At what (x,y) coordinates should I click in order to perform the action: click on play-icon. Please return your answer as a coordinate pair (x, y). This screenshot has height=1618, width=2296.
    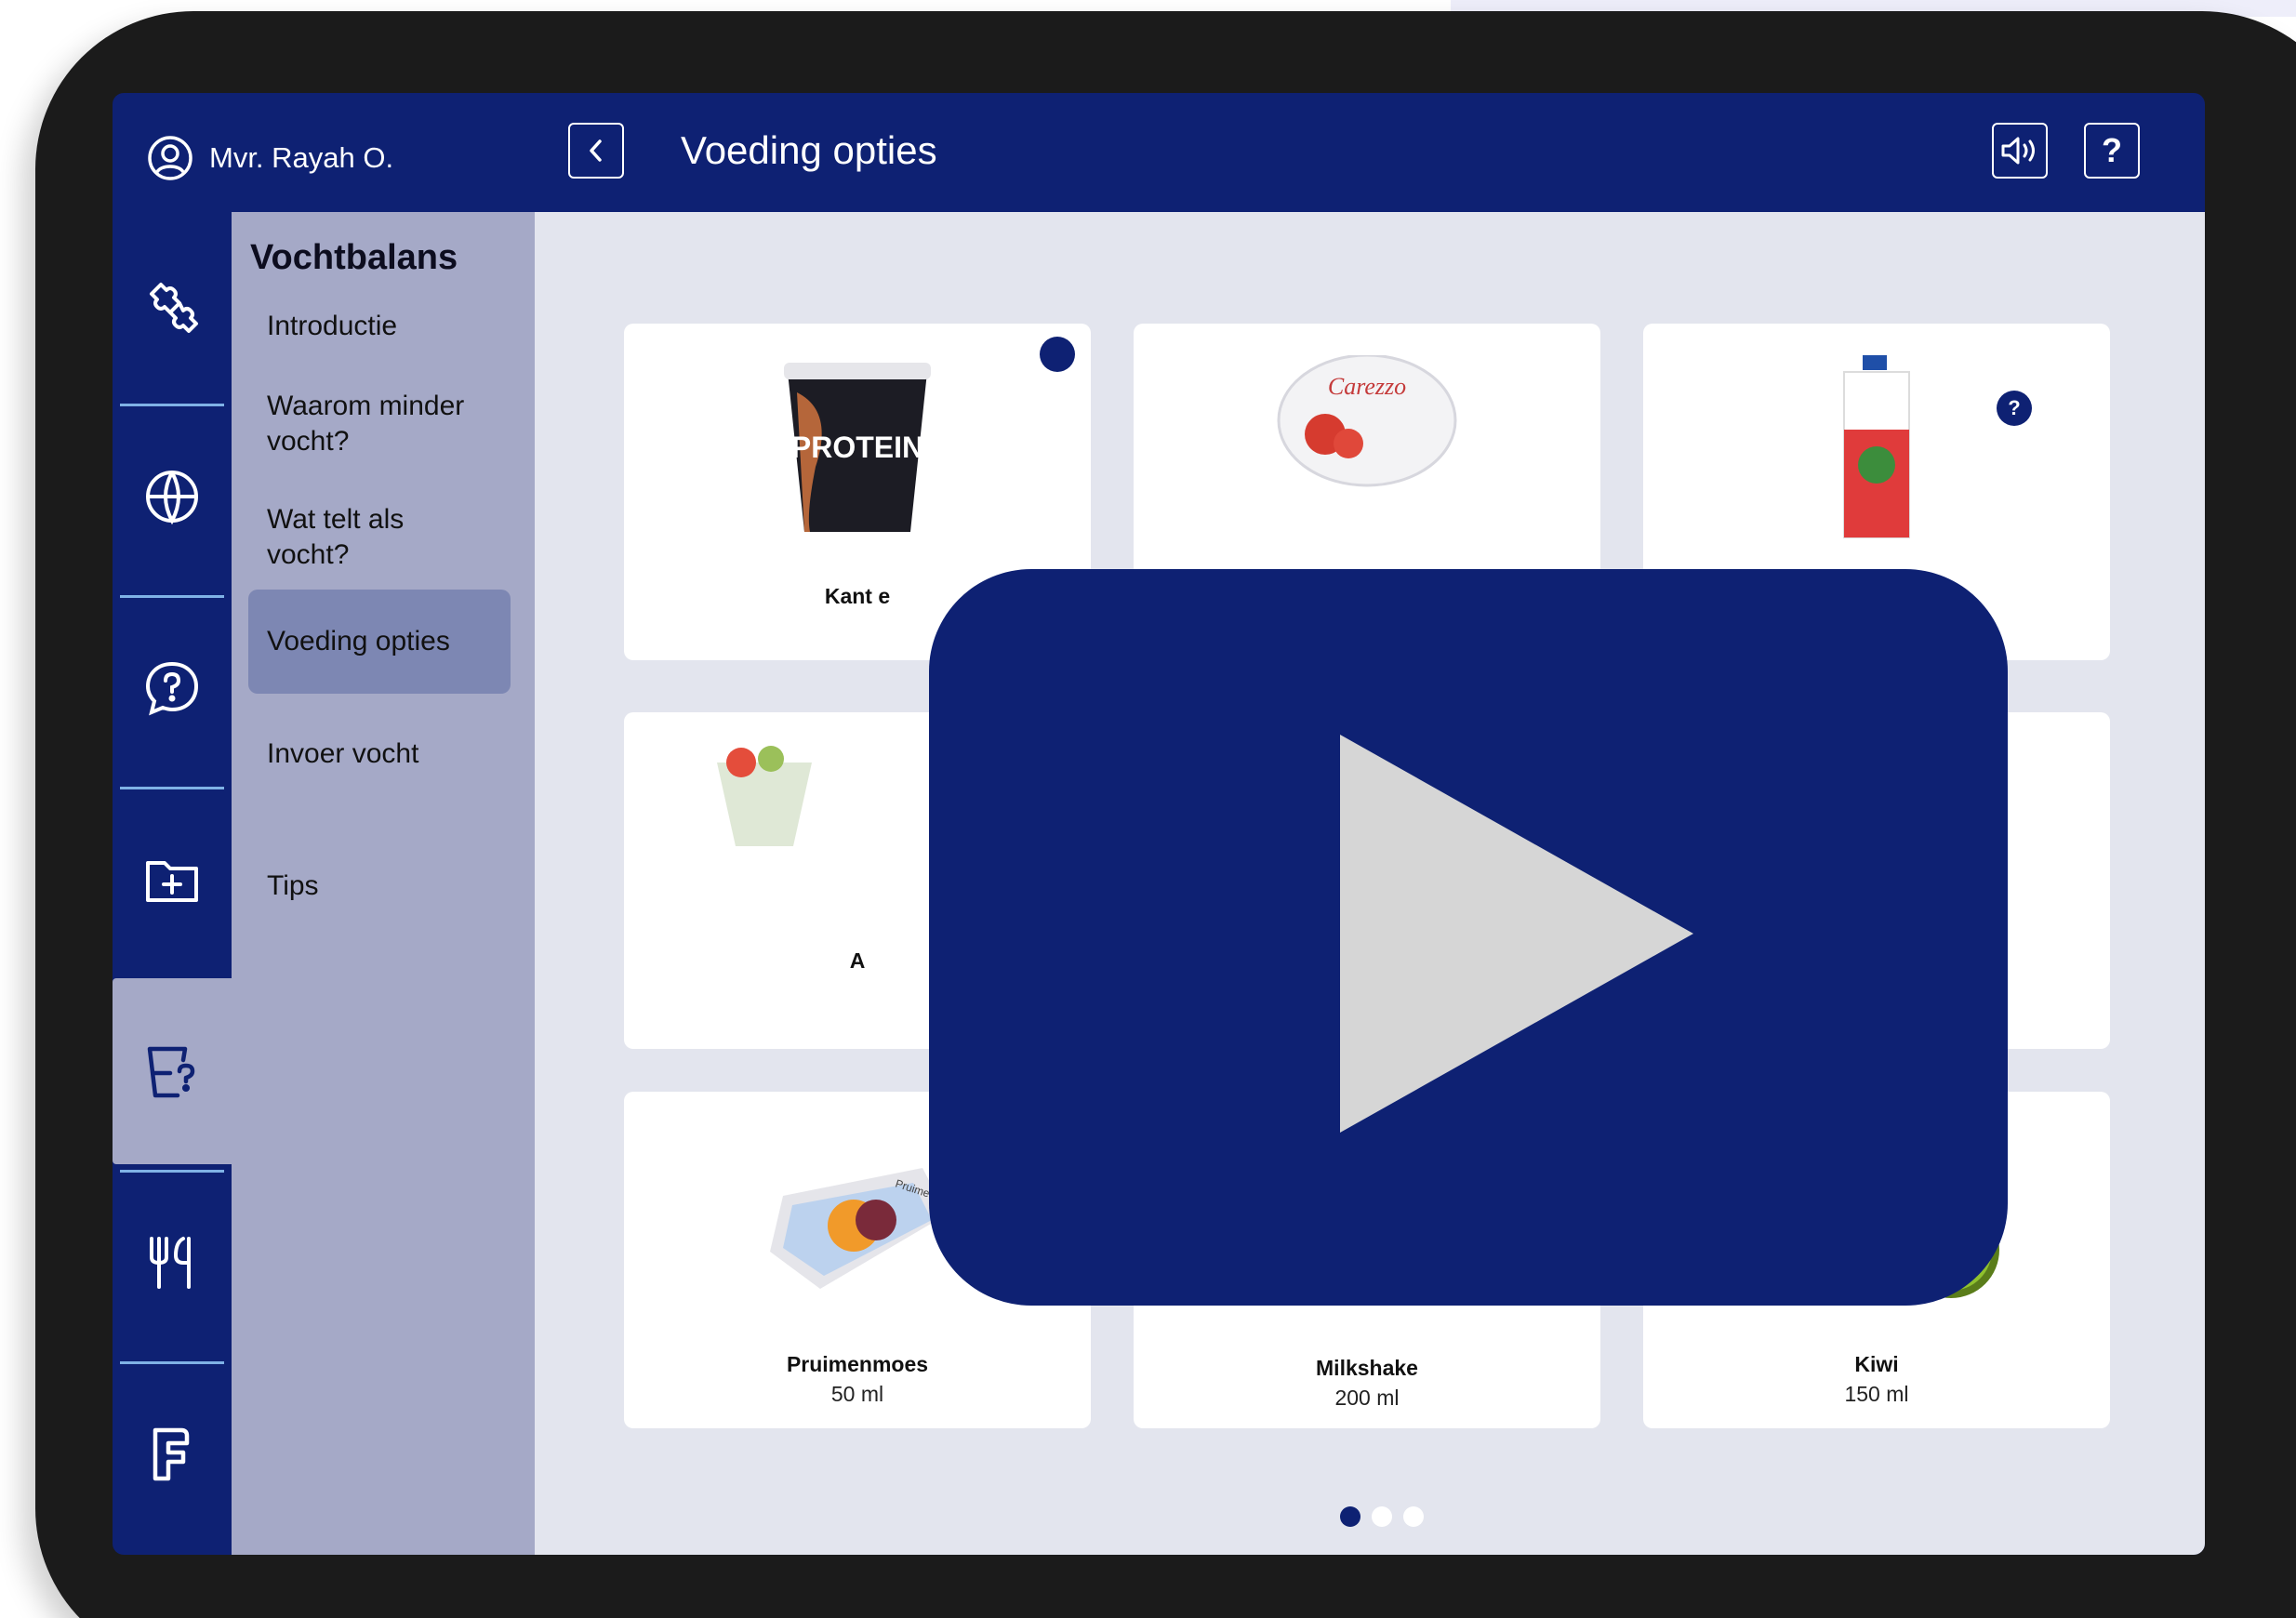
    Looking at the image, I should click on (1517, 934).